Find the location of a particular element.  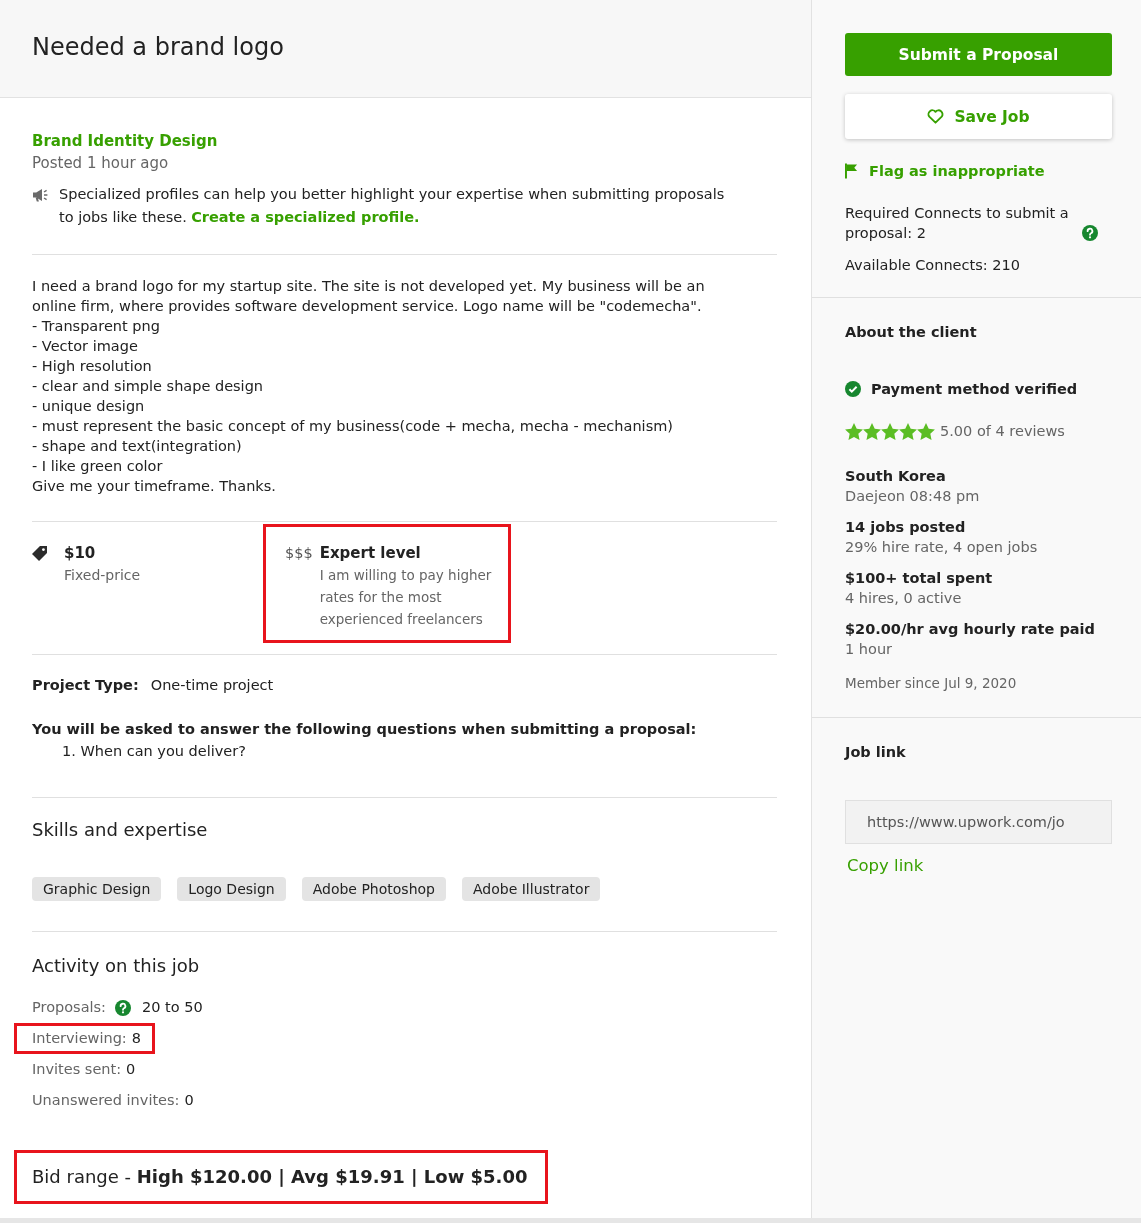

save-job-button: Save Job is located at coordinates (978, 116).